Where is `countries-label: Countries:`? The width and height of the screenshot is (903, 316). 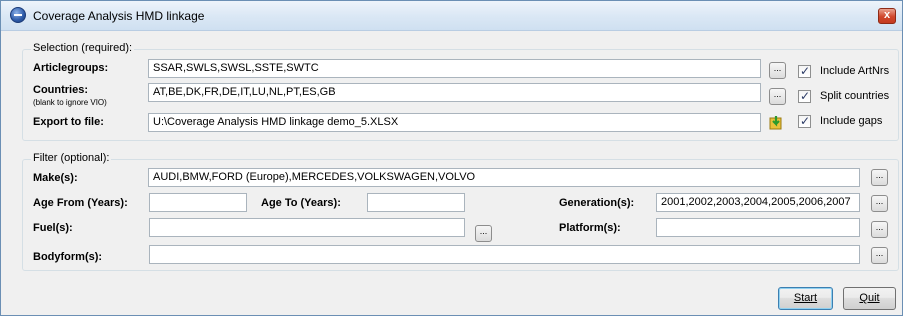
countries-label: Countries: is located at coordinates (60, 90).